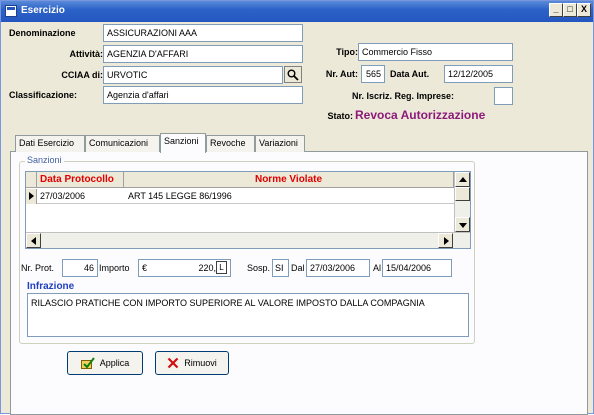 Image resolution: width=594 pixels, height=415 pixels. What do you see at coordinates (340, 116) in the screenshot?
I see `stato-label: Stato:` at bounding box center [340, 116].